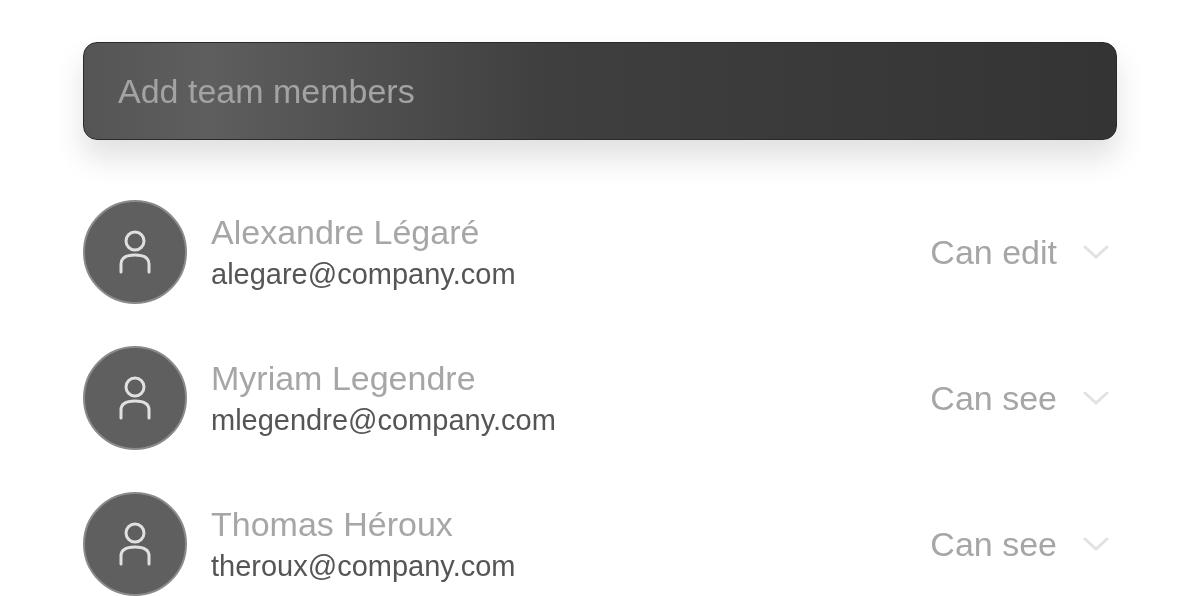 The width and height of the screenshot is (1200, 596). What do you see at coordinates (383, 420) in the screenshot?
I see `member-email: mlegendre@company.com` at bounding box center [383, 420].